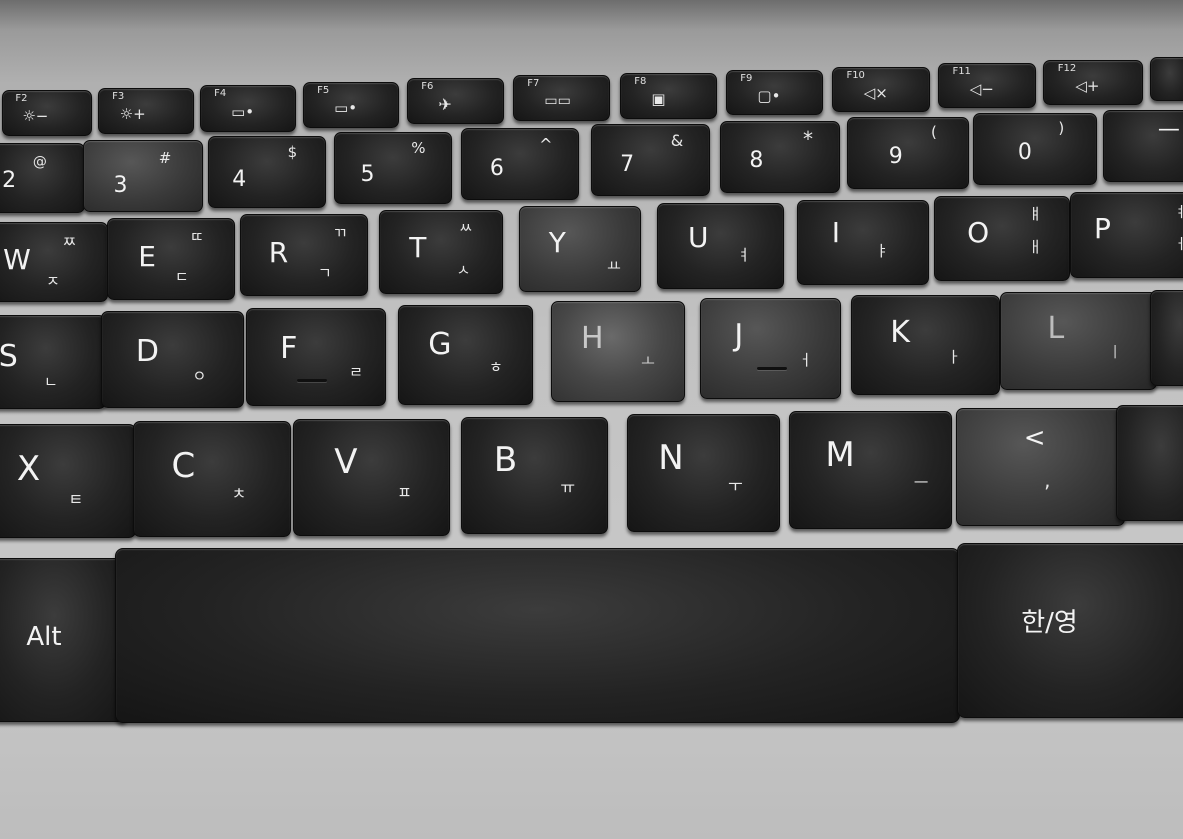 The height and width of the screenshot is (839, 1183). What do you see at coordinates (172, 359) in the screenshot?
I see `key-d: D ㅇ` at bounding box center [172, 359].